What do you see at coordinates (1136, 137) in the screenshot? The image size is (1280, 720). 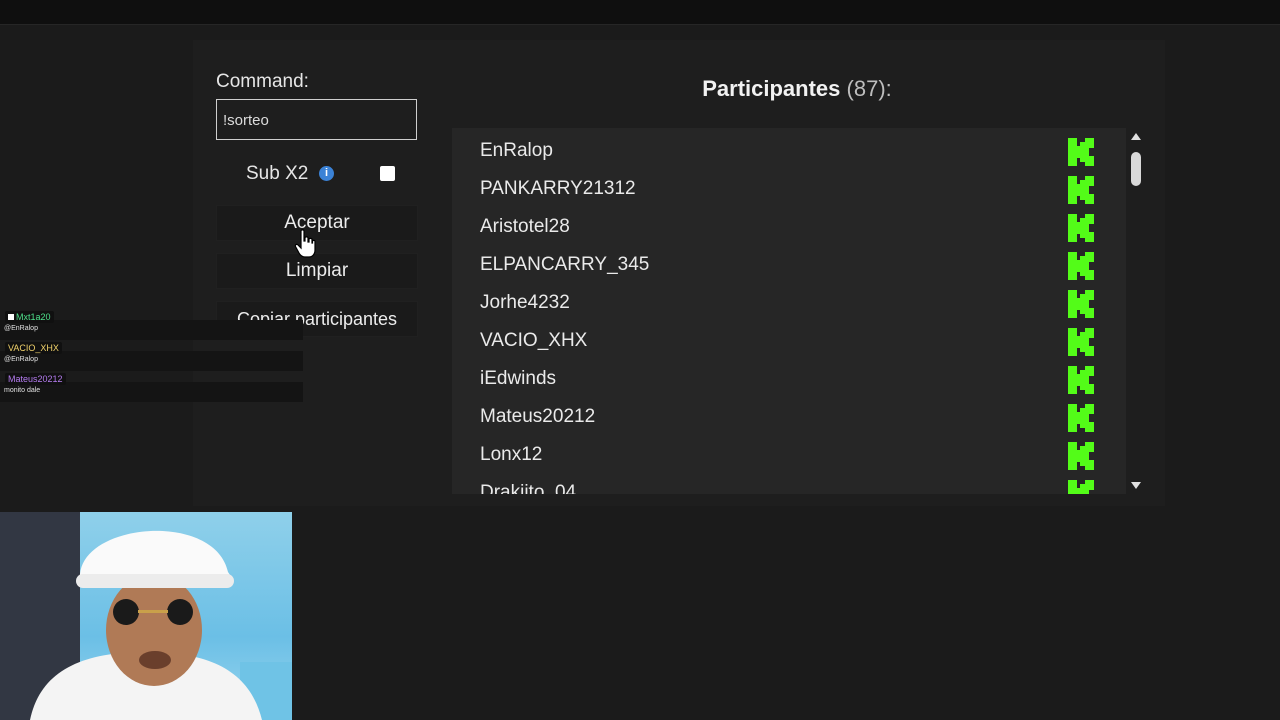 I see `scroll-up-arrow-icon` at bounding box center [1136, 137].